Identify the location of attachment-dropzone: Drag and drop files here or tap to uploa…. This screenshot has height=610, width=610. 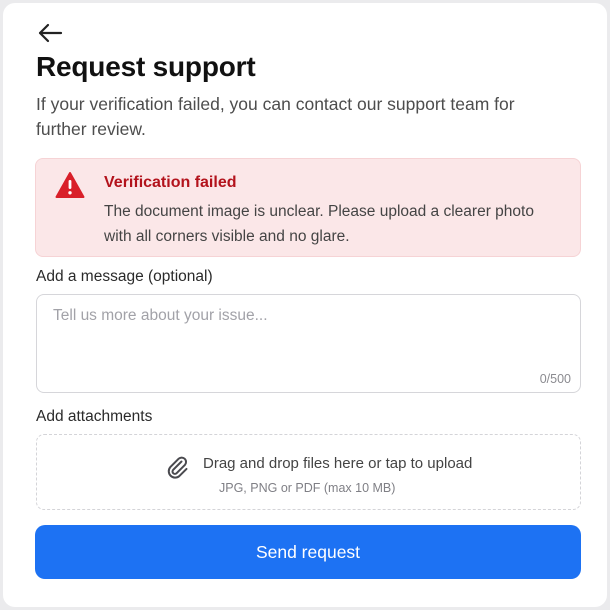
(308, 472).